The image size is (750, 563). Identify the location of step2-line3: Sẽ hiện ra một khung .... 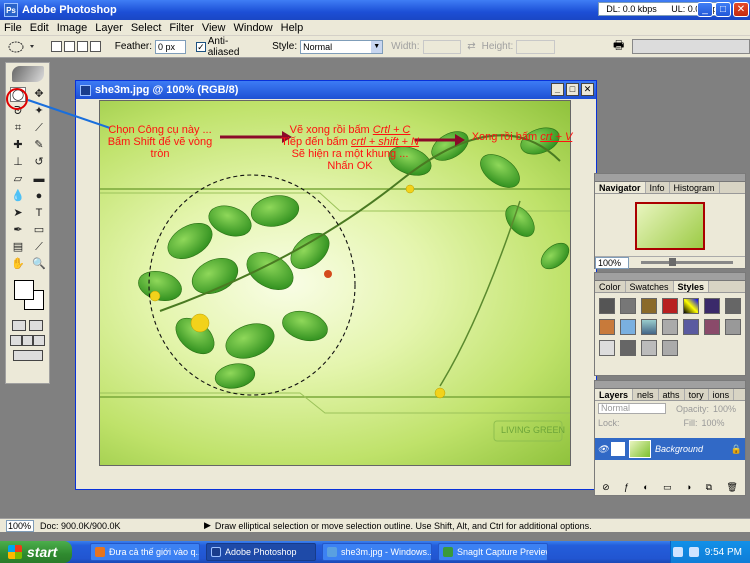
(350, 154).